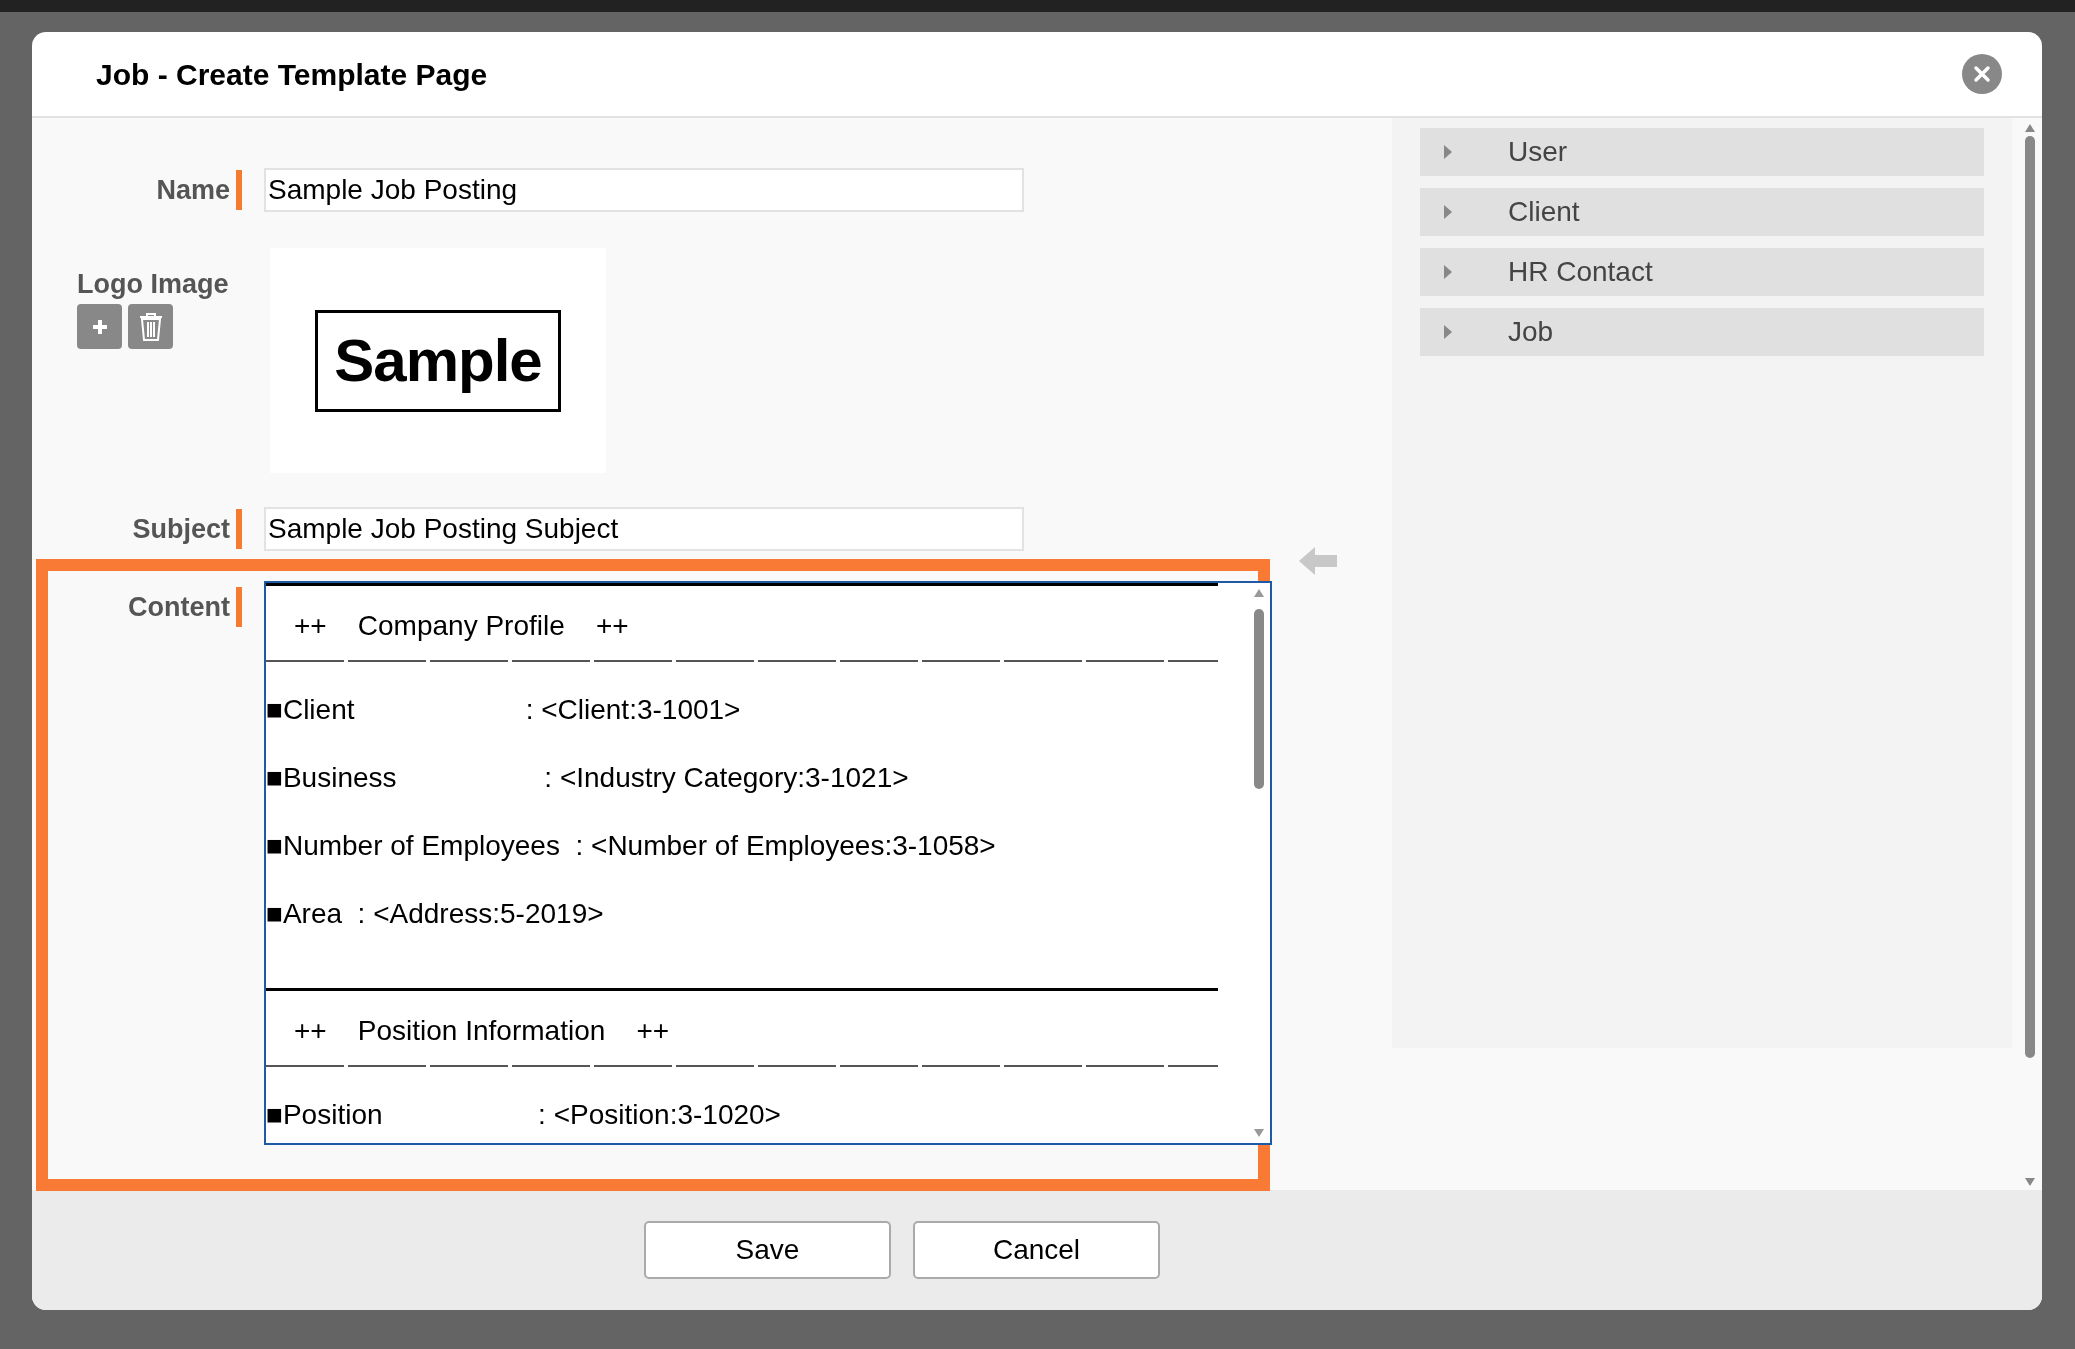 The height and width of the screenshot is (1349, 2075). Describe the element at coordinates (1702, 332) in the screenshot. I see `variable-group: Job` at that location.